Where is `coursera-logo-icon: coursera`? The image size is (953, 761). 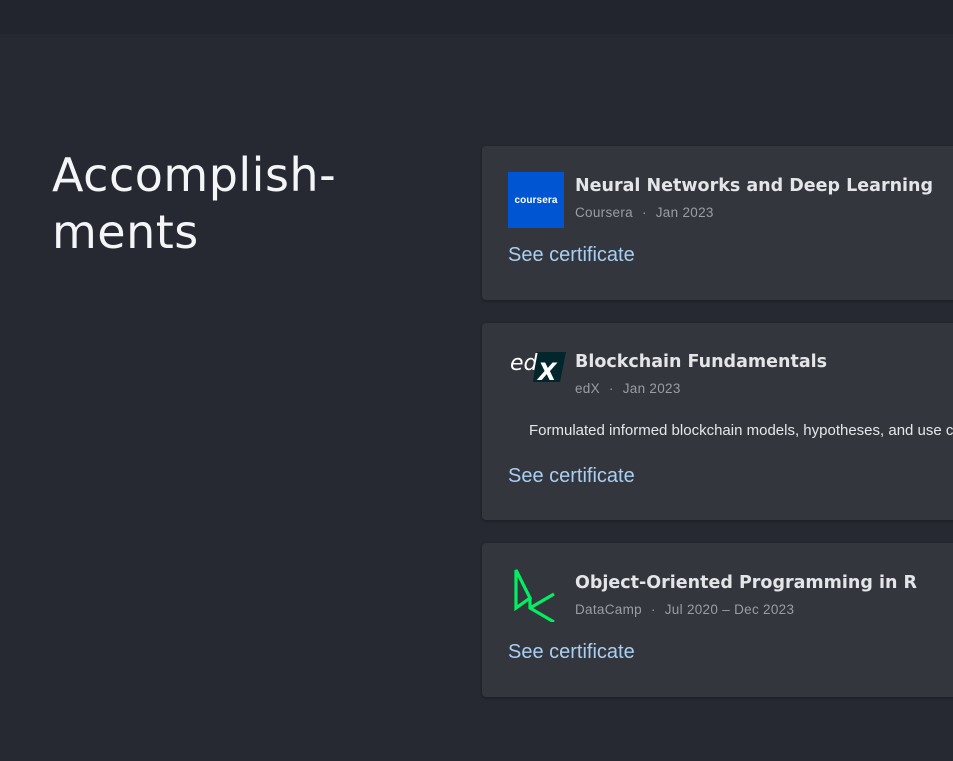
coursera-logo-icon: coursera is located at coordinates (536, 200).